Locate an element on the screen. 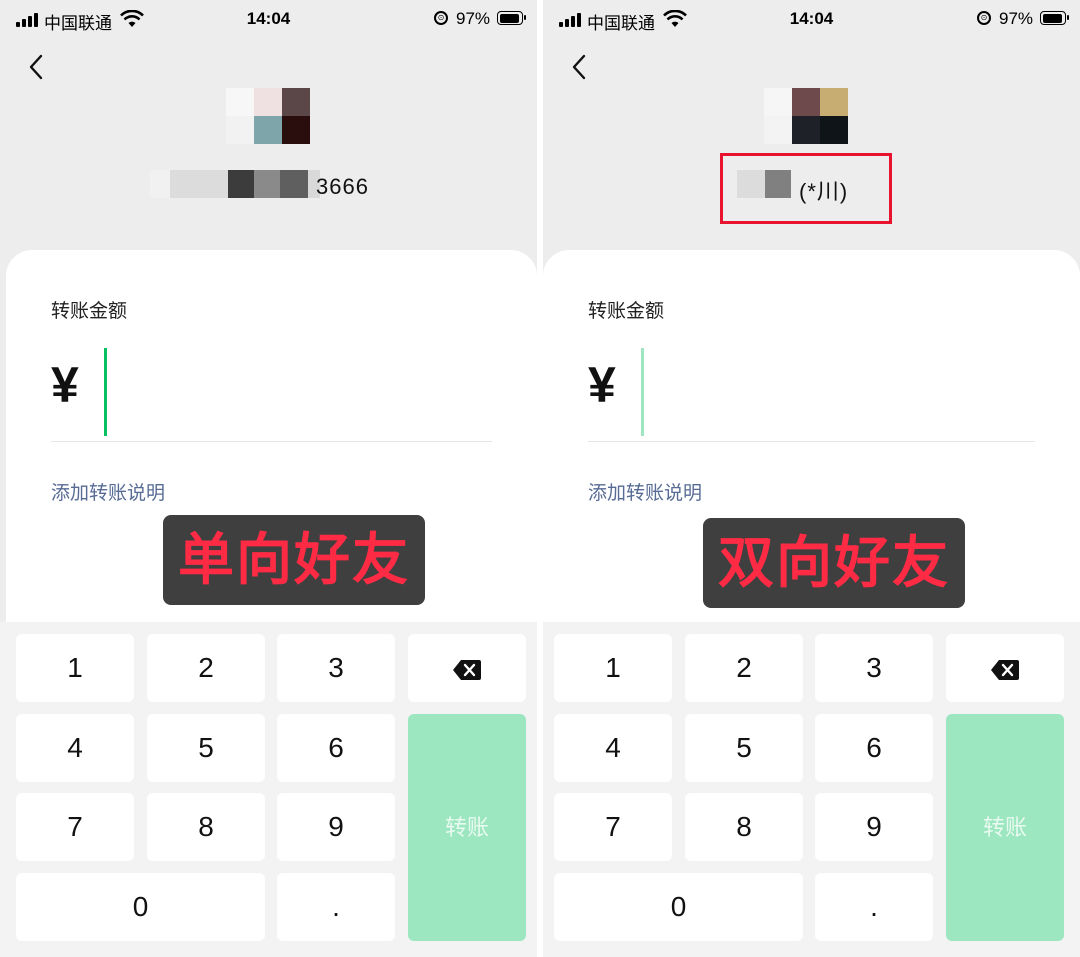  recipient-name: 3666 is located at coordinates (260, 185).